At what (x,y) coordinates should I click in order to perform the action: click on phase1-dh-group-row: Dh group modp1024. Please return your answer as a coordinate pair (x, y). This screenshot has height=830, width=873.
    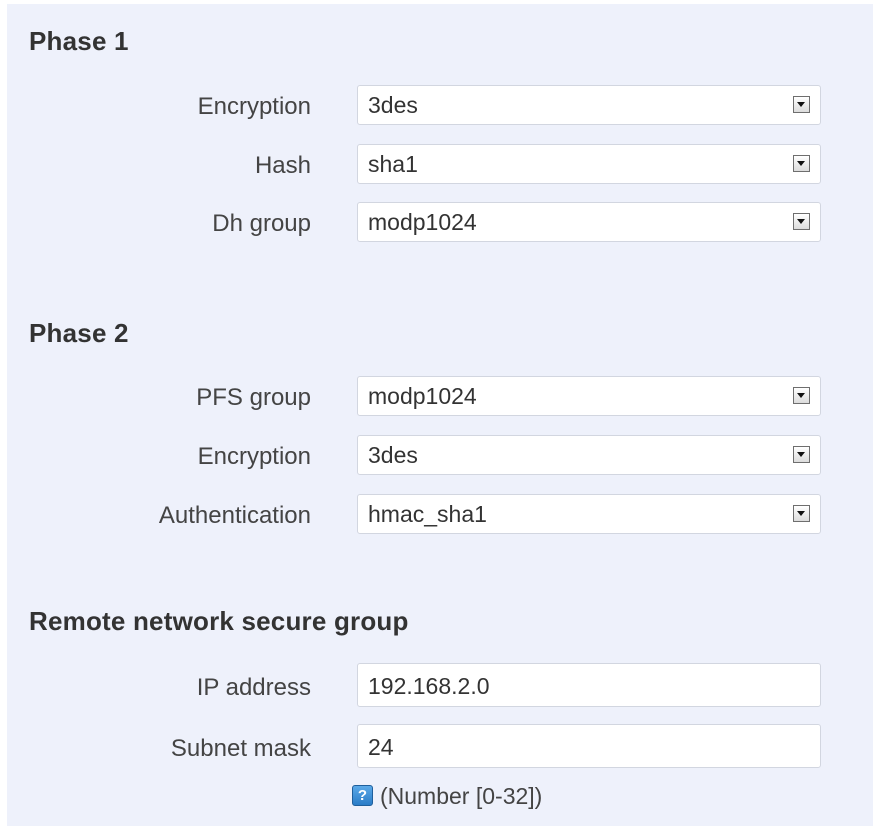
    Looking at the image, I should click on (440, 223).